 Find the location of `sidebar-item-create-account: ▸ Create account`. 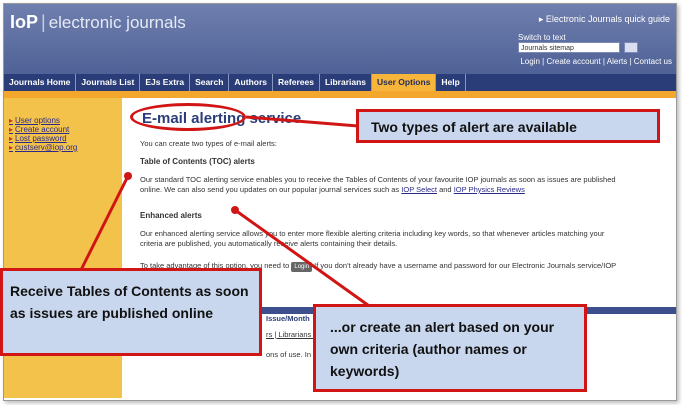

sidebar-item-create-account: ▸ Create account is located at coordinates (39, 129).